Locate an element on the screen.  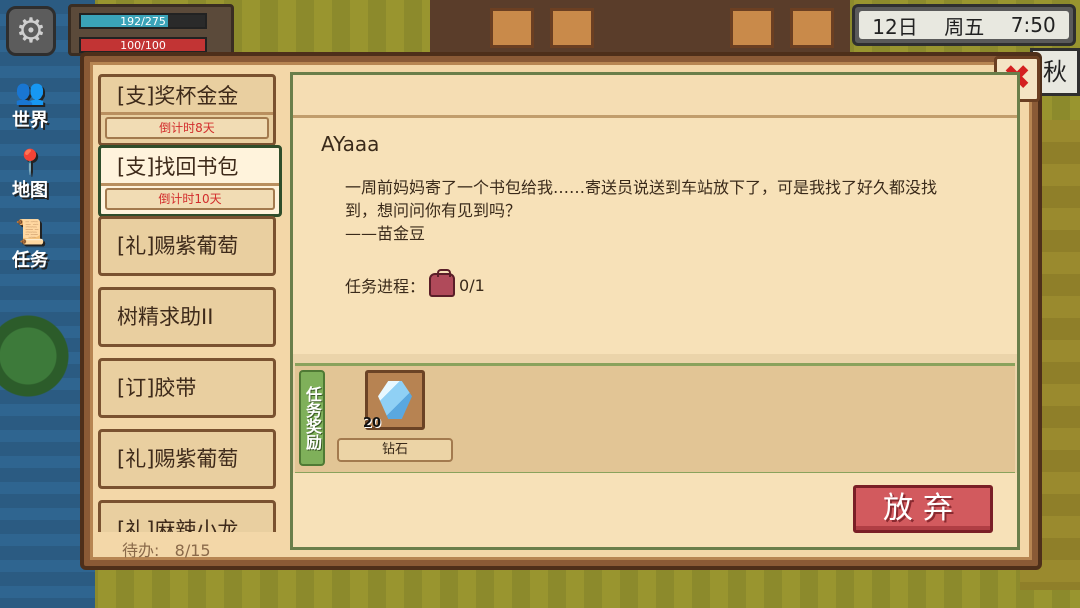
detail-footer: 放弃 is located at coordinates (655, 510).